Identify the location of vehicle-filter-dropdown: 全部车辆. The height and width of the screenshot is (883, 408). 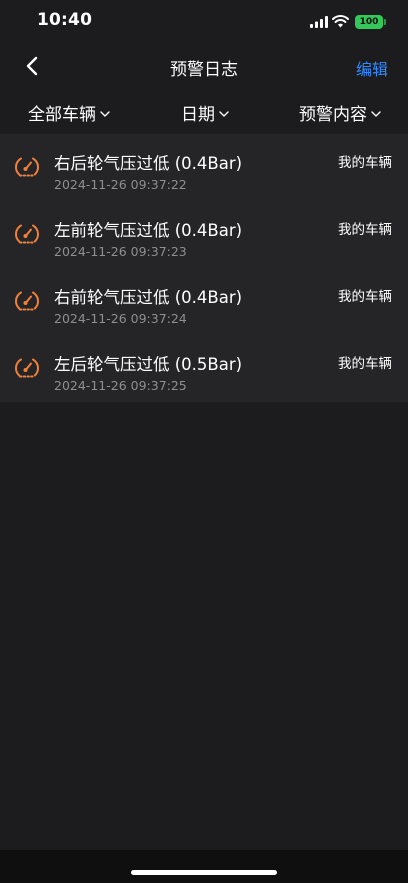
(69, 112).